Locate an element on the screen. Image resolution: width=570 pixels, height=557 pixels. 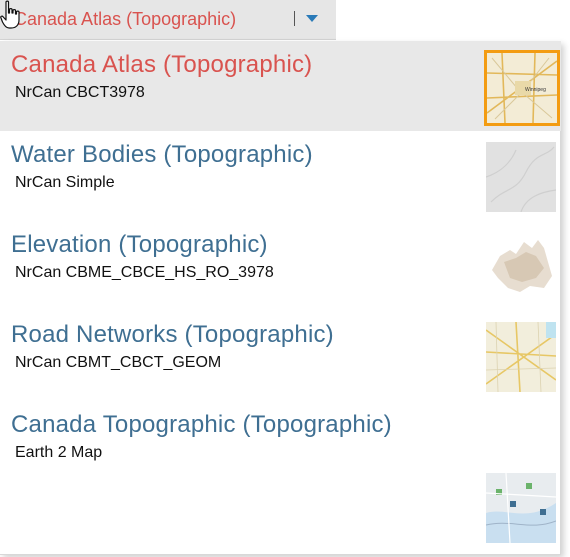
chevron-down-icon is located at coordinates (312, 18).